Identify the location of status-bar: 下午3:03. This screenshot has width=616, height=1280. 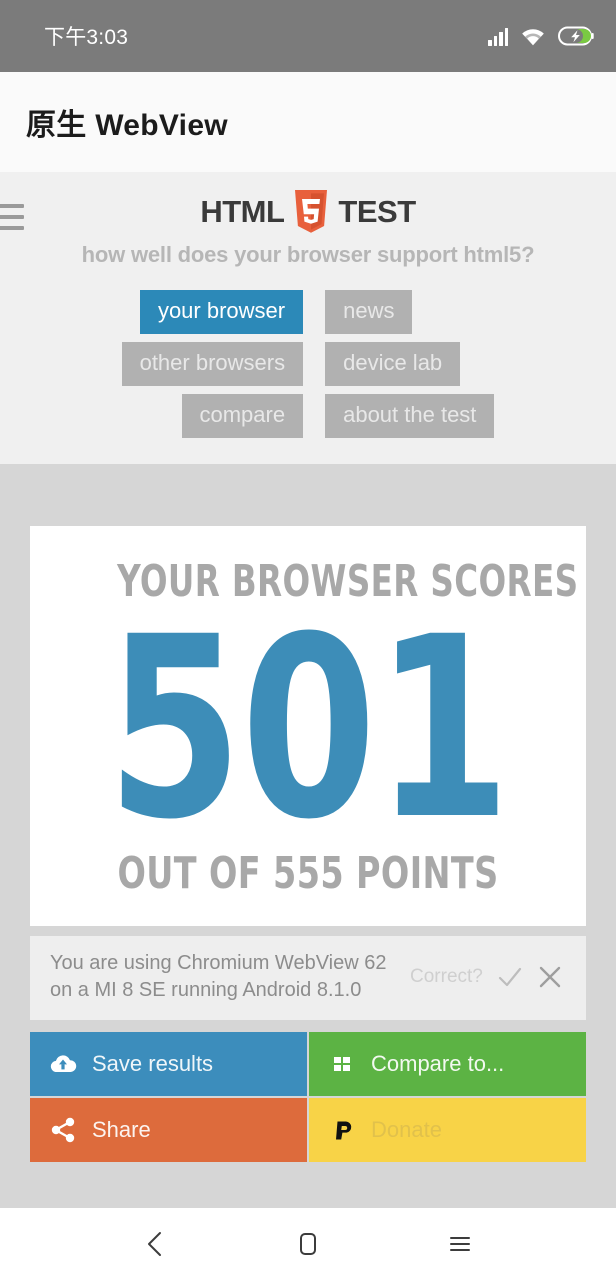
(308, 36).